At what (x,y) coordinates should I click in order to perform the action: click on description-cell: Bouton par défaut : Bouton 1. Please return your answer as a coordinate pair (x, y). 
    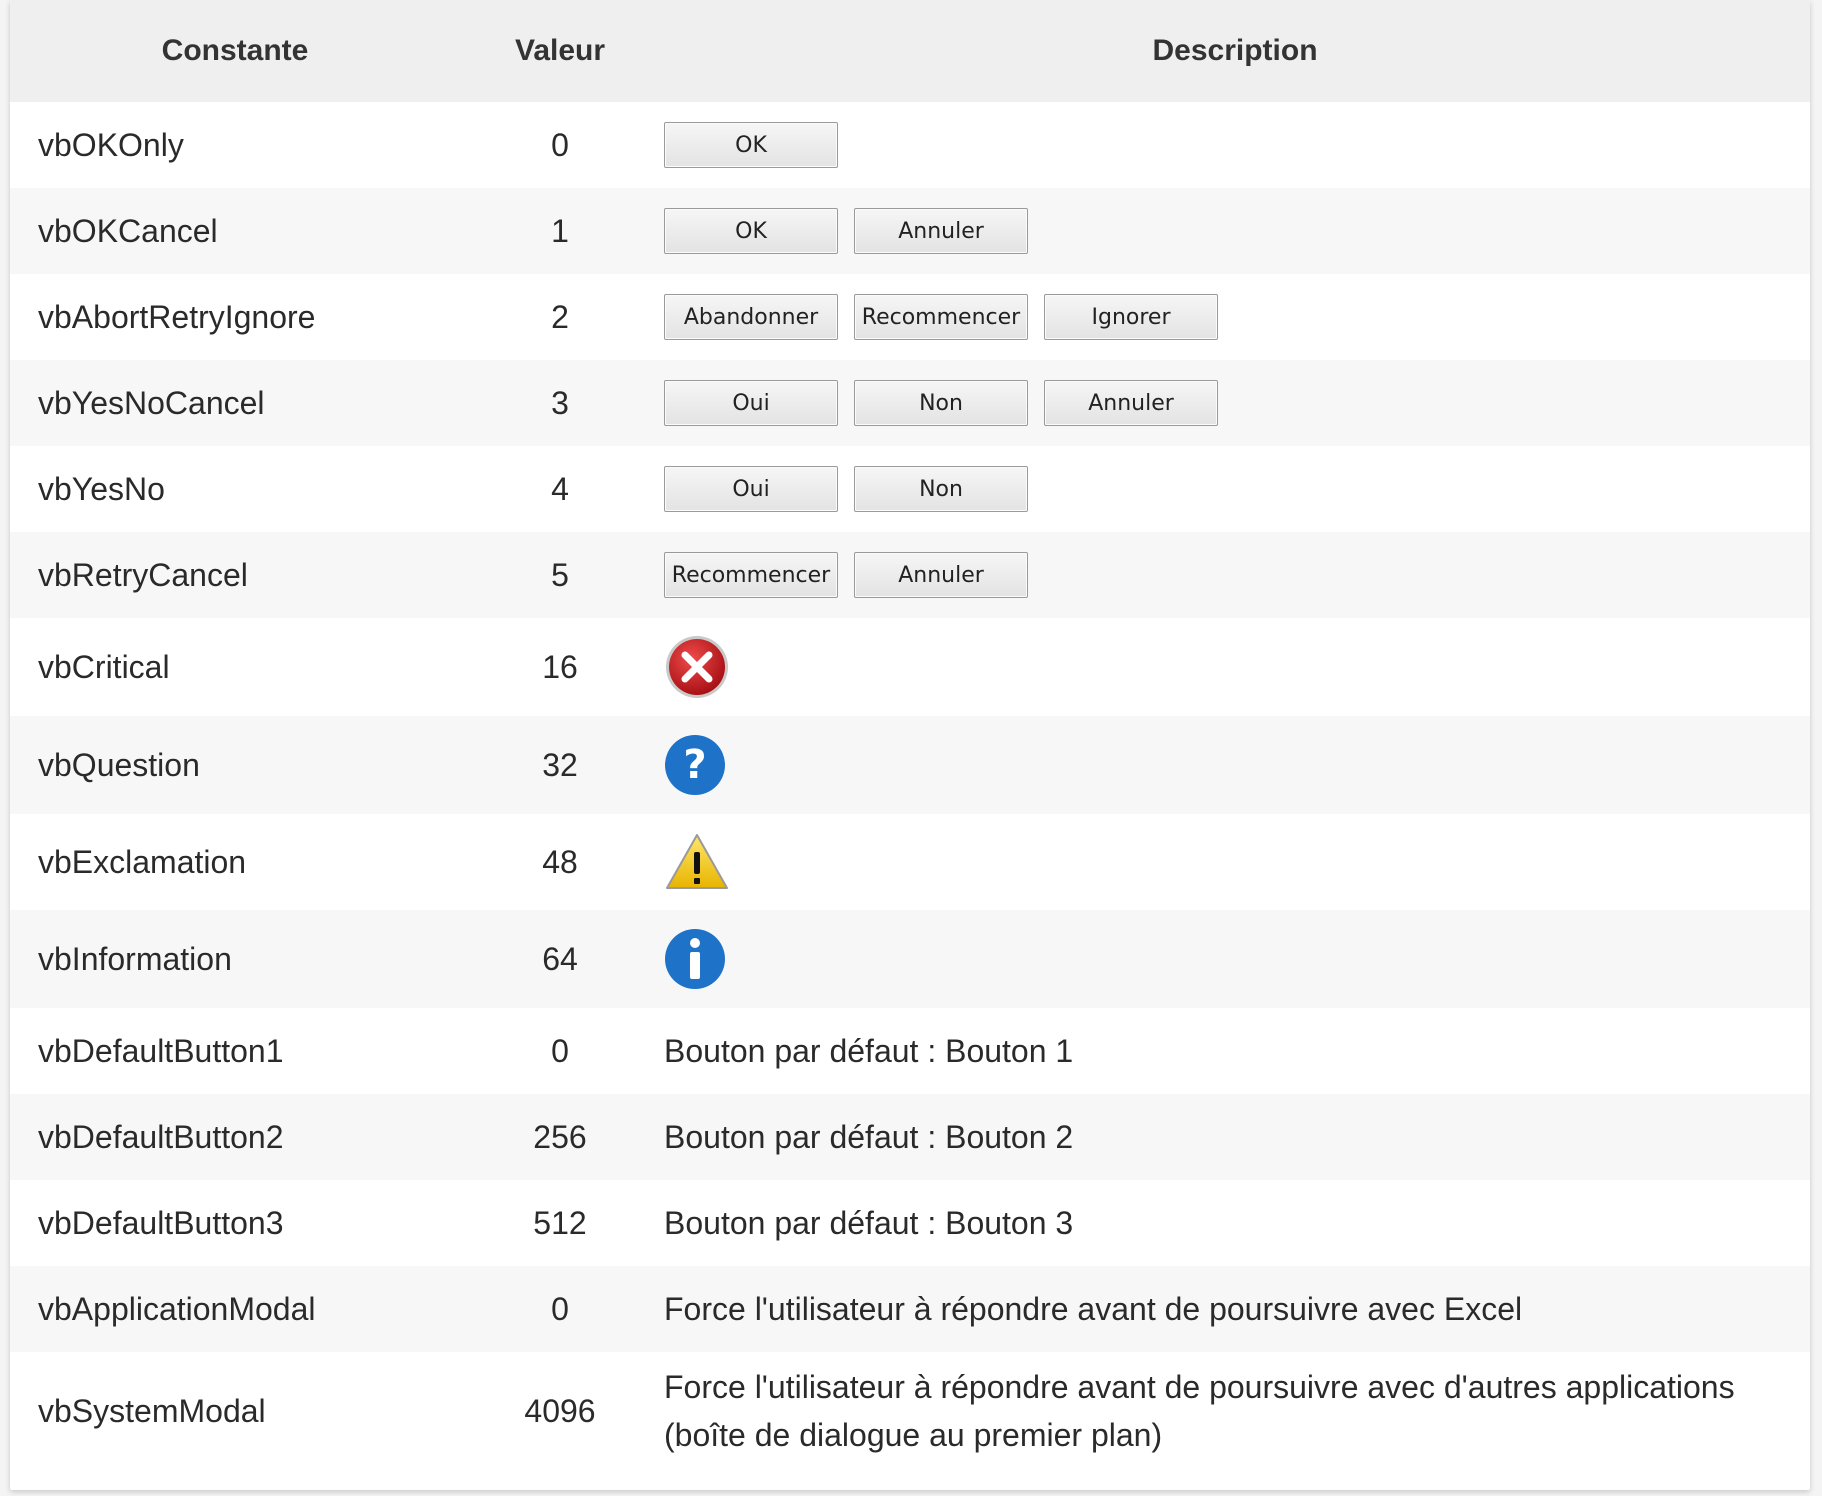
    Looking at the image, I should click on (1235, 1051).